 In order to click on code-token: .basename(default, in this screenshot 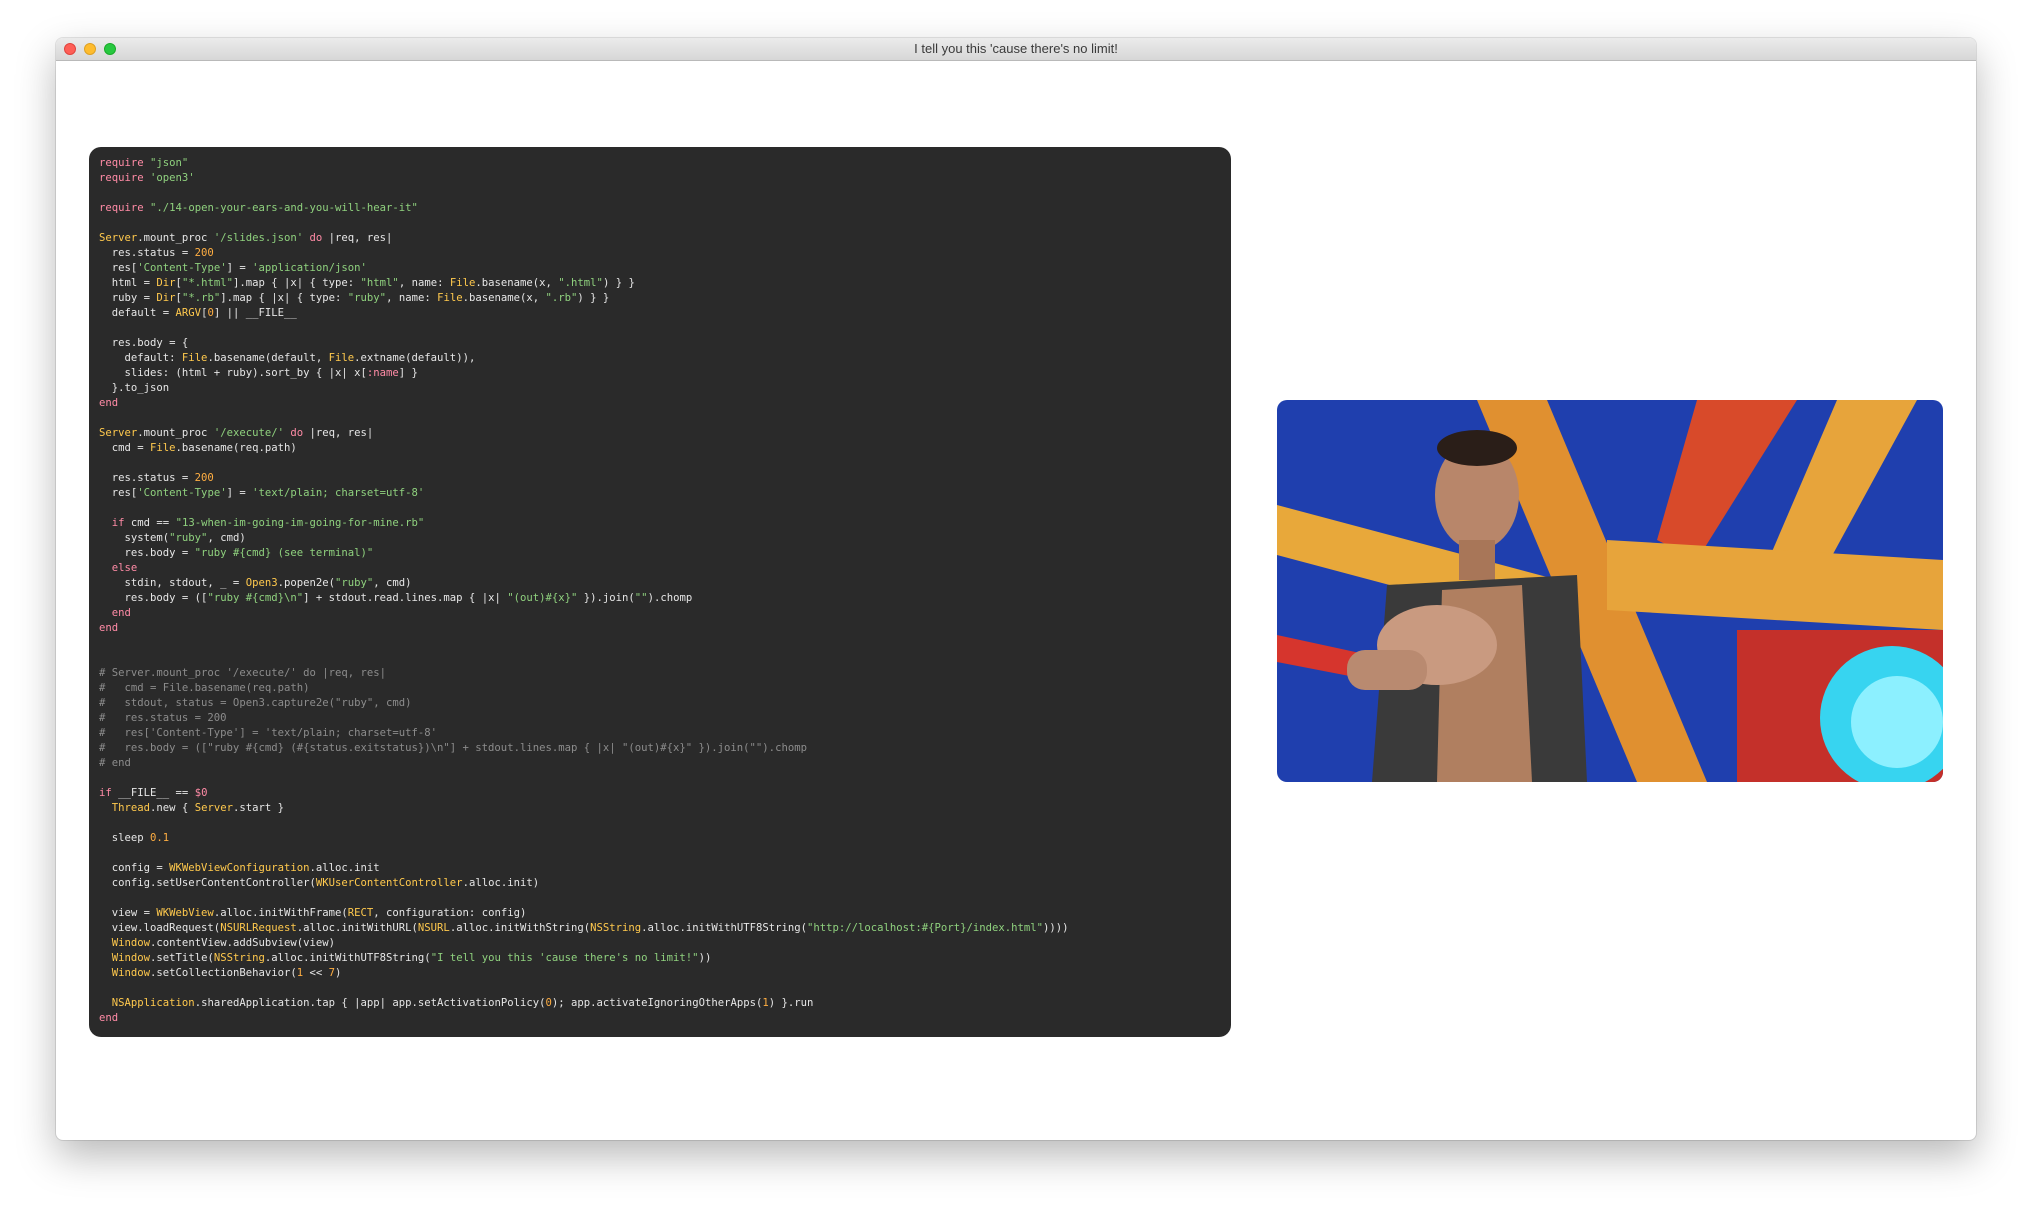, I will do `click(268, 358)`.